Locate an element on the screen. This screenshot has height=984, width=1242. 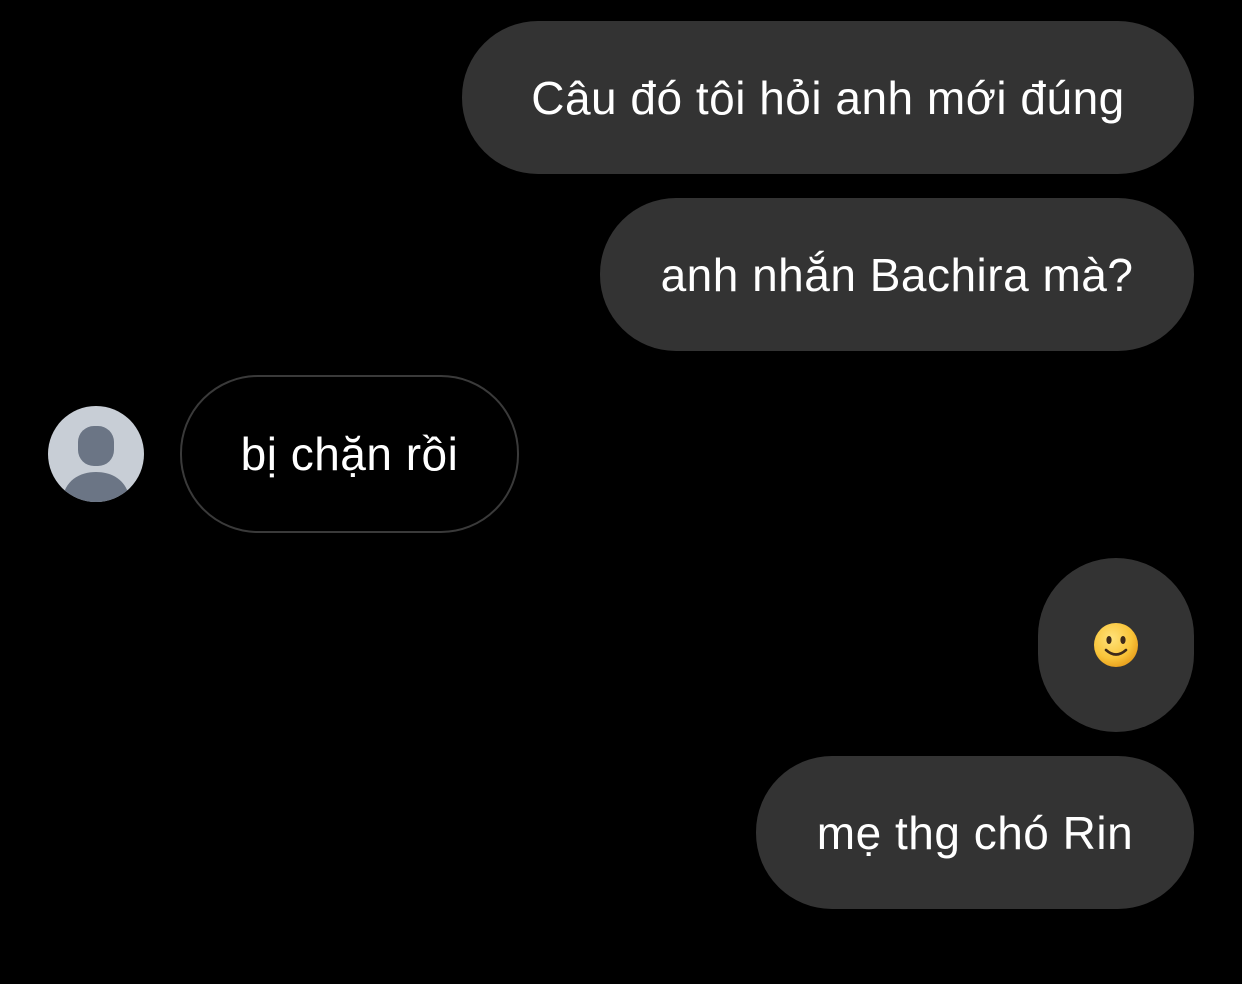
outgoing-message-bubble: mẹ thg chó Rin is located at coordinates (975, 832).